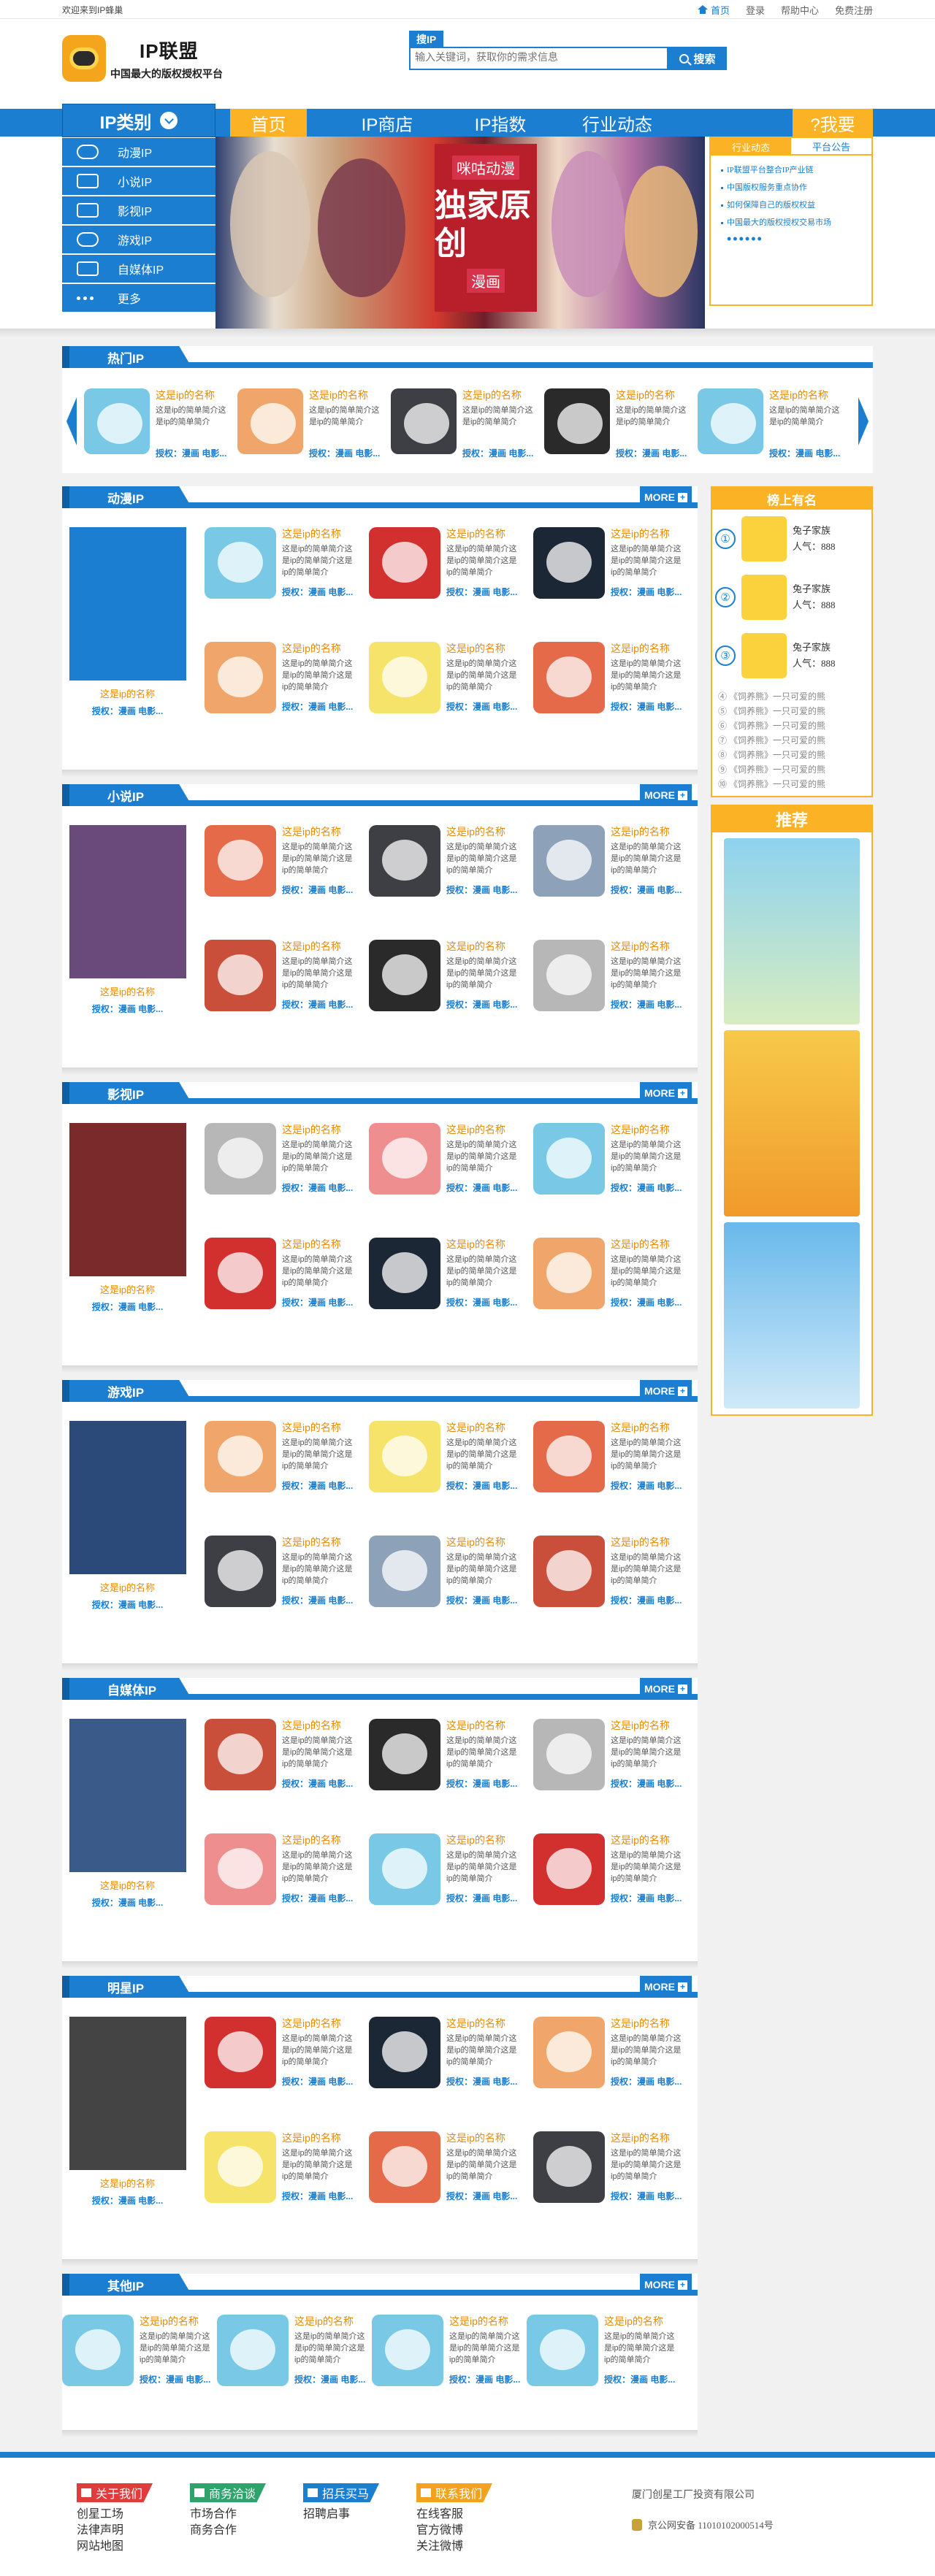  Describe the element at coordinates (793, 222) in the screenshot. I see `news-item: 中国最大的版权授权交易市场` at that location.